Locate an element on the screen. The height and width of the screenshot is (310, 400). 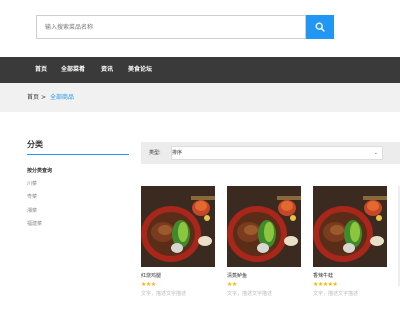
sidebar-item-by-category: 按分类查询 is located at coordinates (39, 170).